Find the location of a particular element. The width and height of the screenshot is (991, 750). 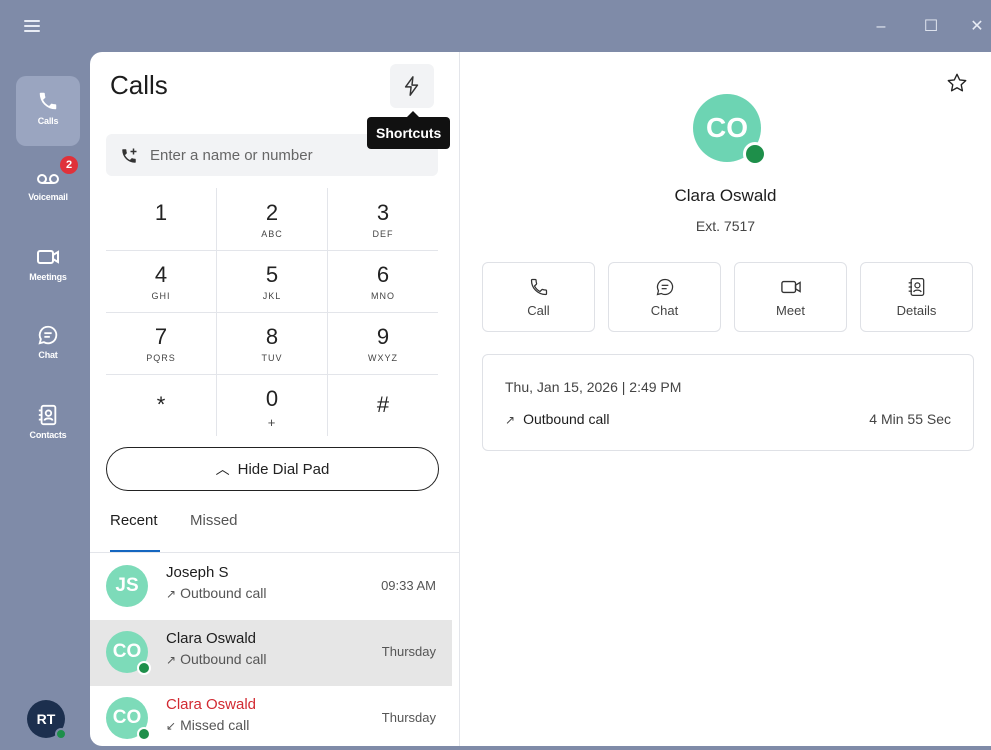

action-label: Meet is located at coordinates (790, 310).